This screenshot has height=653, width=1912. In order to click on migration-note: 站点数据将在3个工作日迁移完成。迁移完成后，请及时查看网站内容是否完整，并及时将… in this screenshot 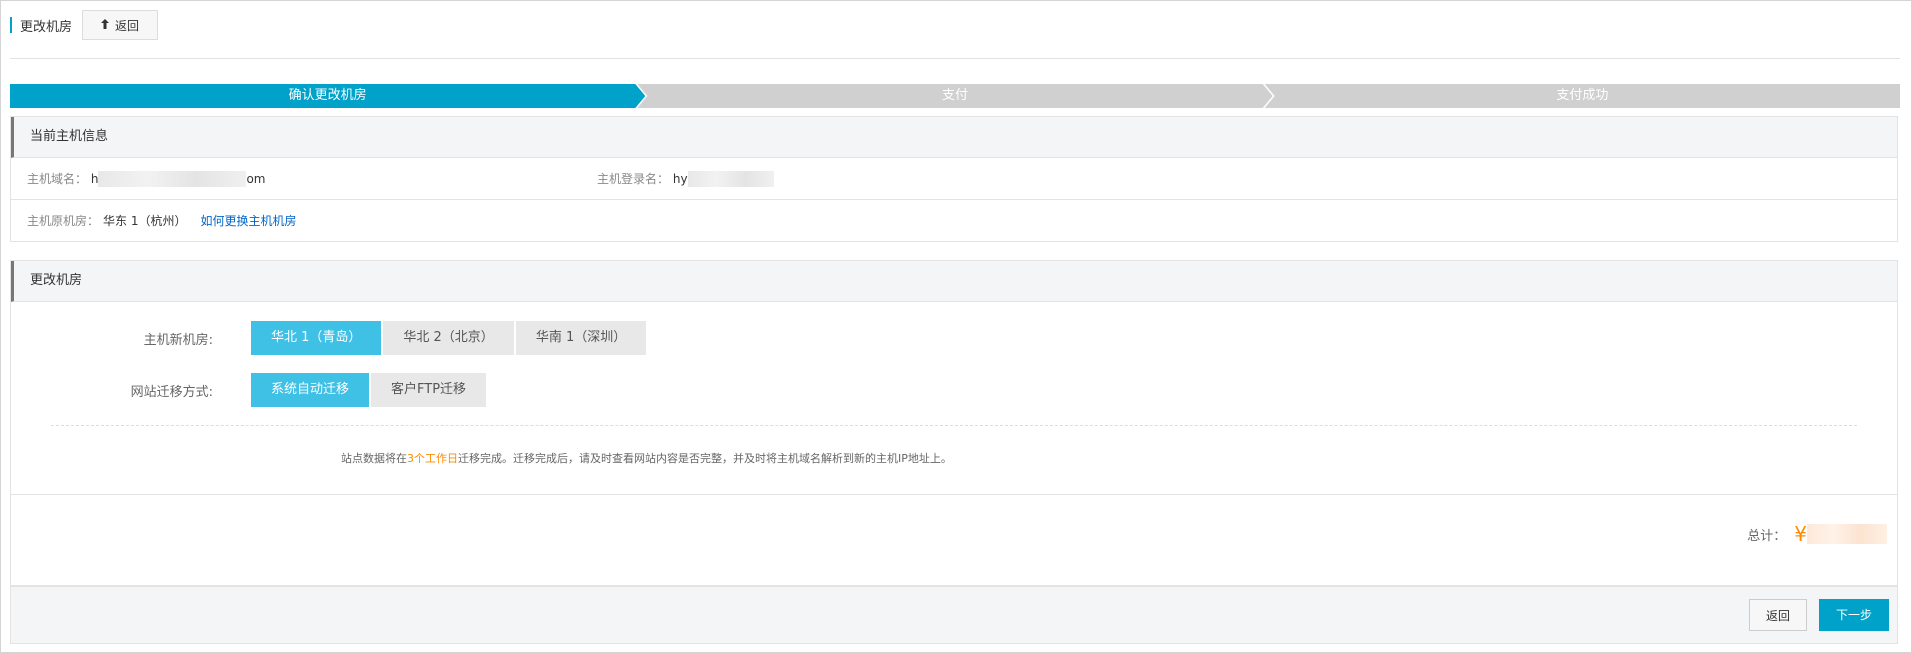, I will do `click(646, 458)`.